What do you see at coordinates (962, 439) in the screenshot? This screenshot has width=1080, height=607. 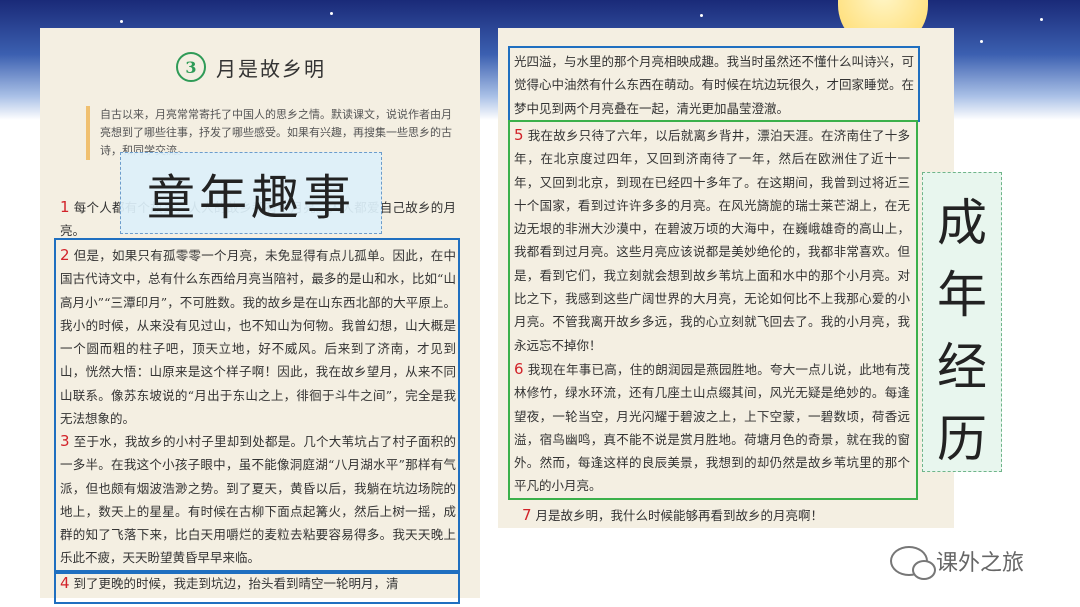 I see `adulthood-label-char: 历` at bounding box center [962, 439].